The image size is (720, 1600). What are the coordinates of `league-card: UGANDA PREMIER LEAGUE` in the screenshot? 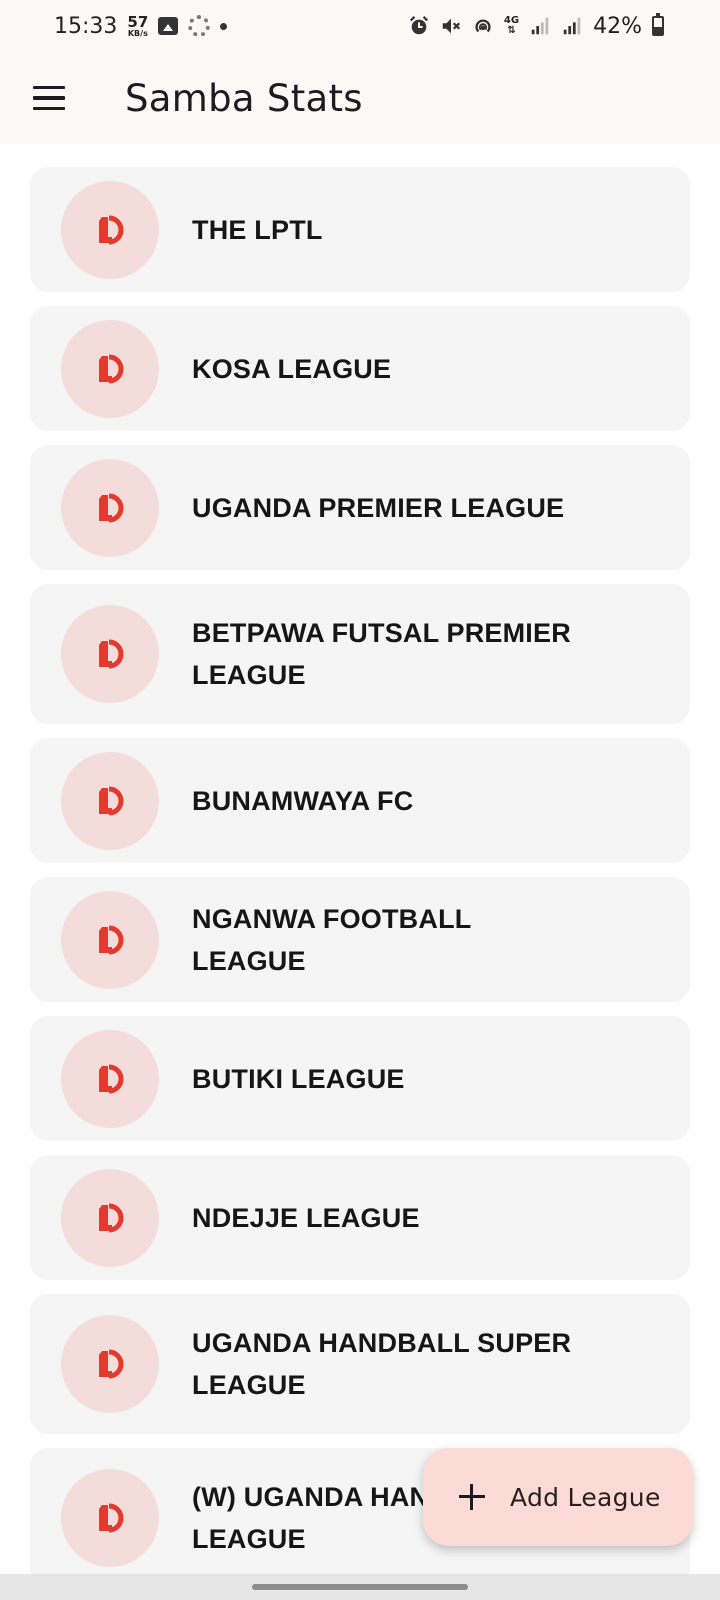 It's located at (360, 507).